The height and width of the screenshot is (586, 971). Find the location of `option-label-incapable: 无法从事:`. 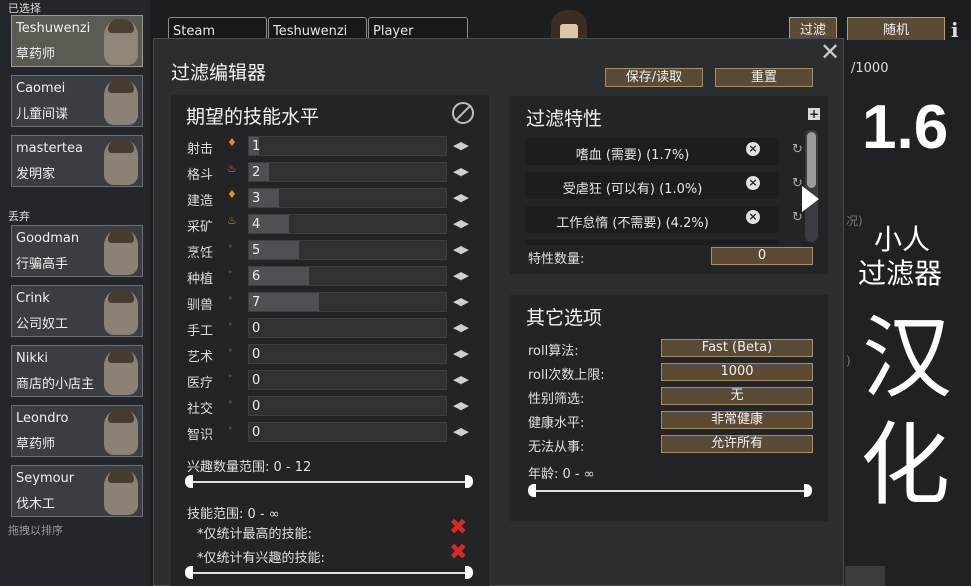

option-label-incapable: 无法从事: is located at coordinates (556, 447).